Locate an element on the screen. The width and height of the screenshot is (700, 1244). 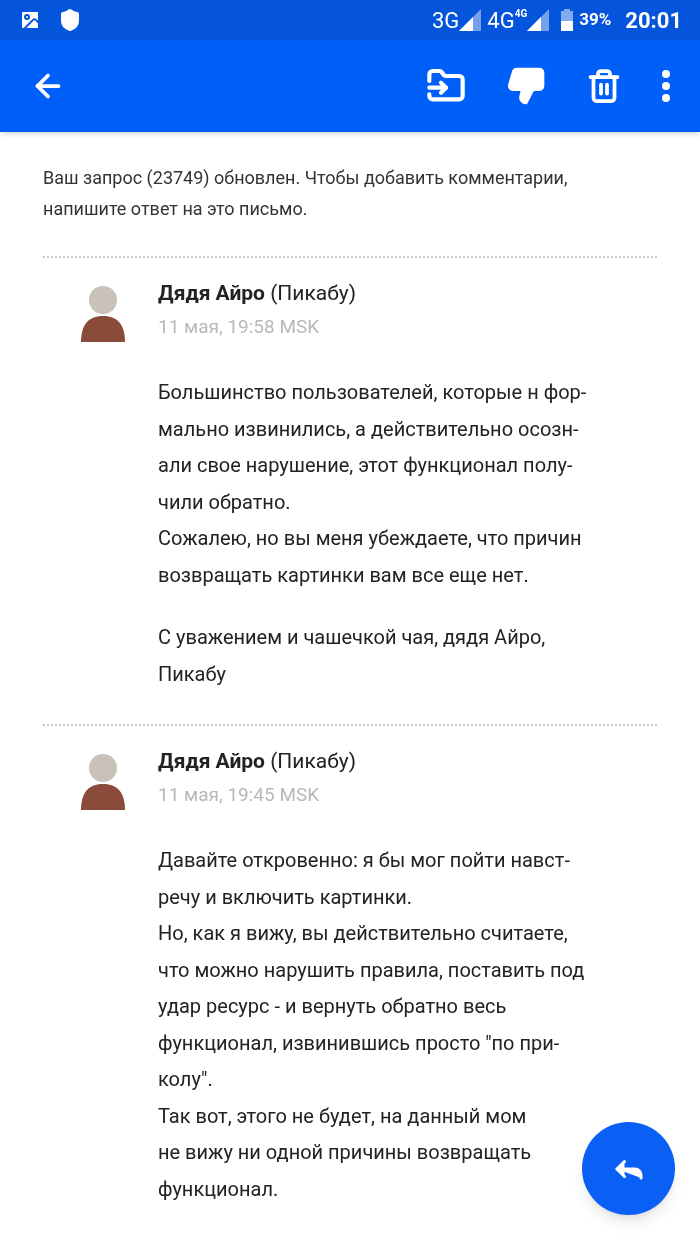
message-line: Пикабу is located at coordinates (193, 674).